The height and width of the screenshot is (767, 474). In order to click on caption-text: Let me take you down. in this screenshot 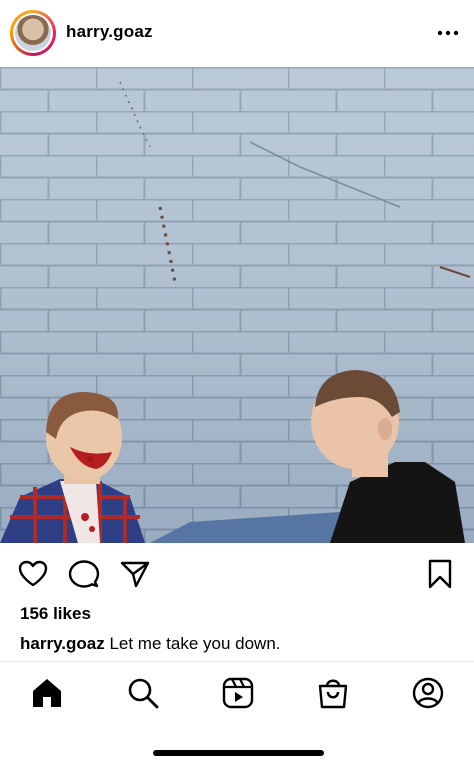, I will do `click(195, 643)`.